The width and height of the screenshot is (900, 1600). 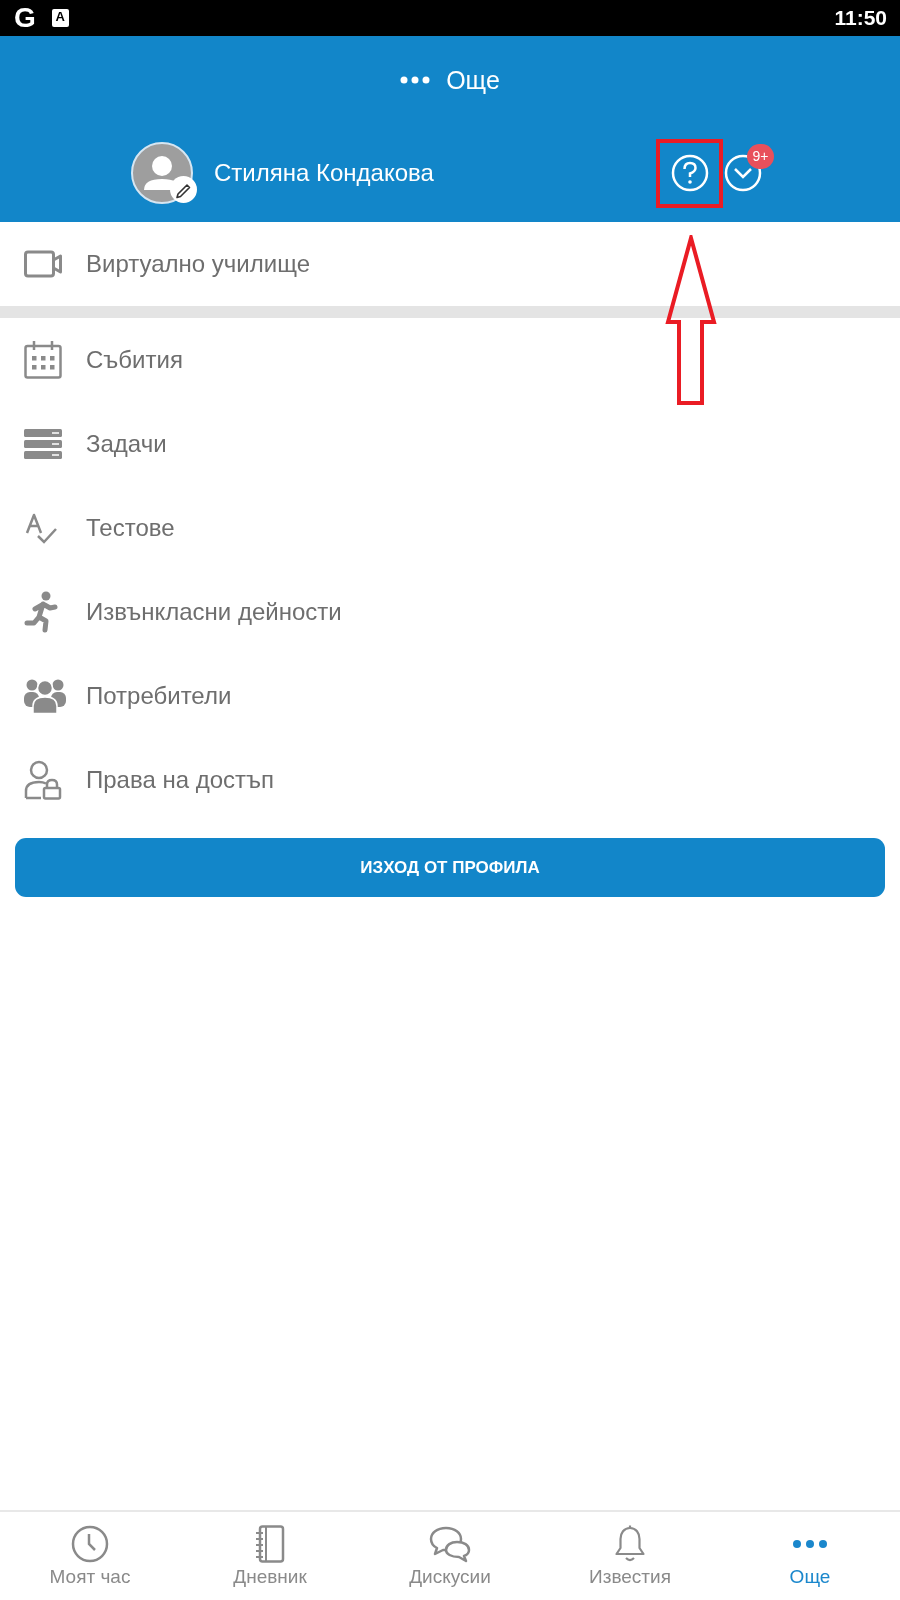 What do you see at coordinates (450, 1544) in the screenshot?
I see `chat-bubbles-icon` at bounding box center [450, 1544].